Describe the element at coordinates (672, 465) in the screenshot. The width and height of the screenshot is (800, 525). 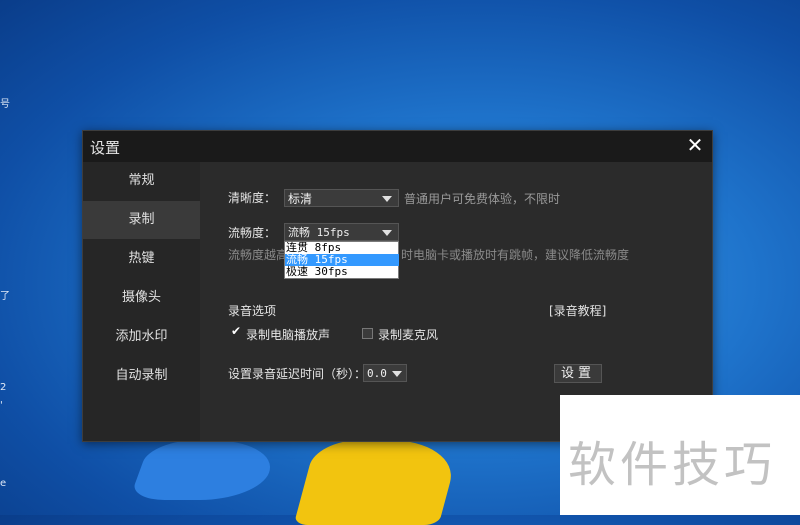
I see `watermark-text: 软件技巧` at that location.